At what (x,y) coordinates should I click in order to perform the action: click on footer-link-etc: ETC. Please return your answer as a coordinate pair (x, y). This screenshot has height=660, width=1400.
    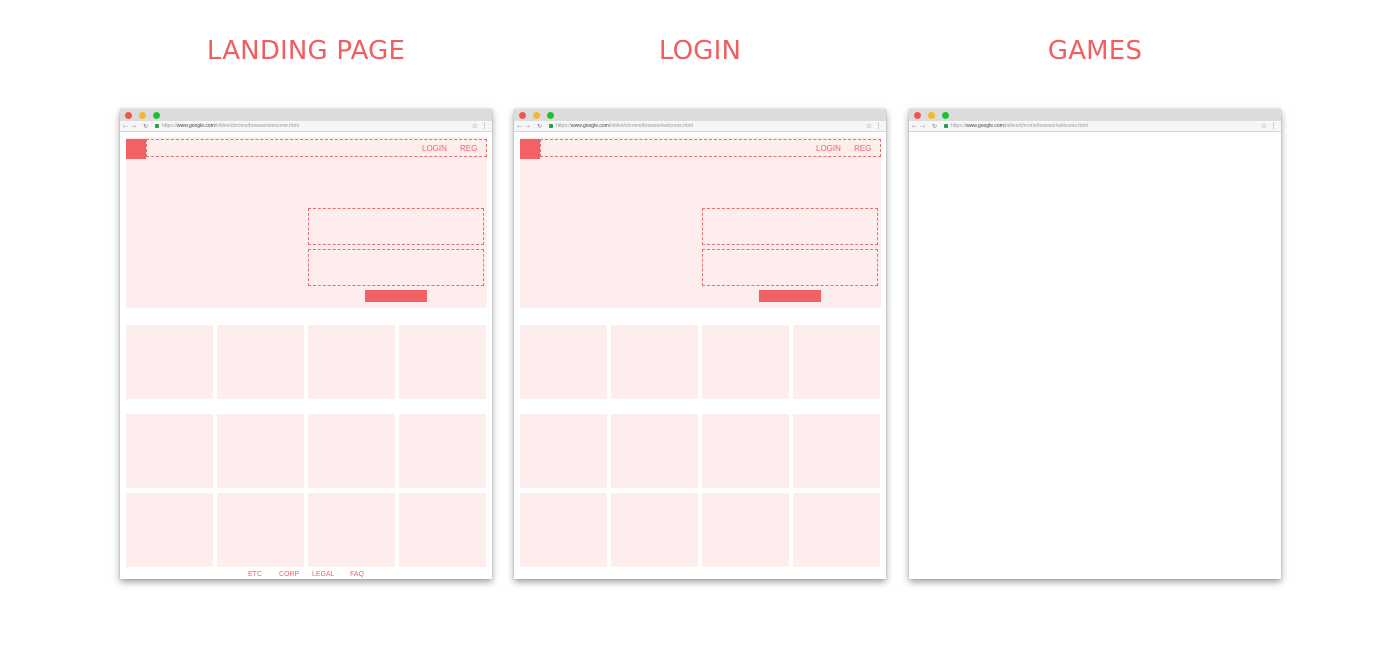
    Looking at the image, I should click on (255, 574).